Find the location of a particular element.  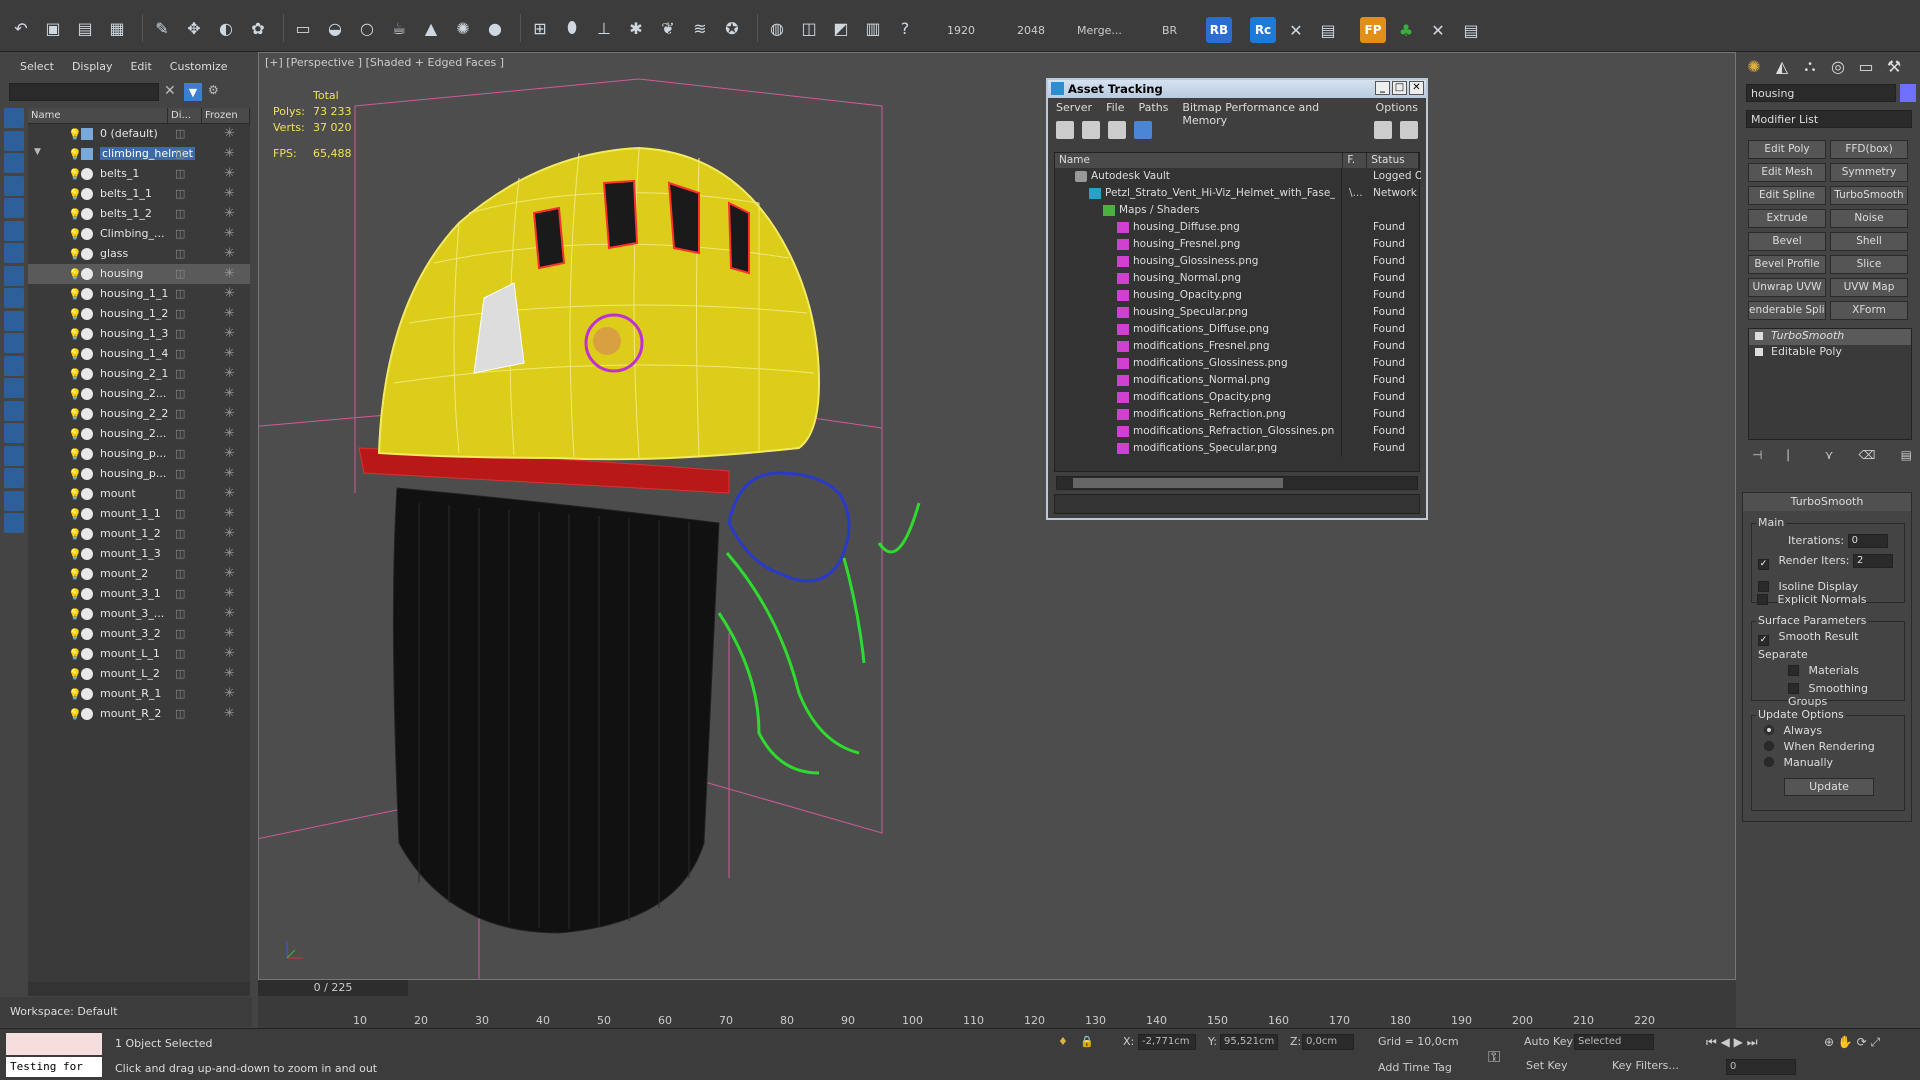

fp-button: FP is located at coordinates (1373, 30).